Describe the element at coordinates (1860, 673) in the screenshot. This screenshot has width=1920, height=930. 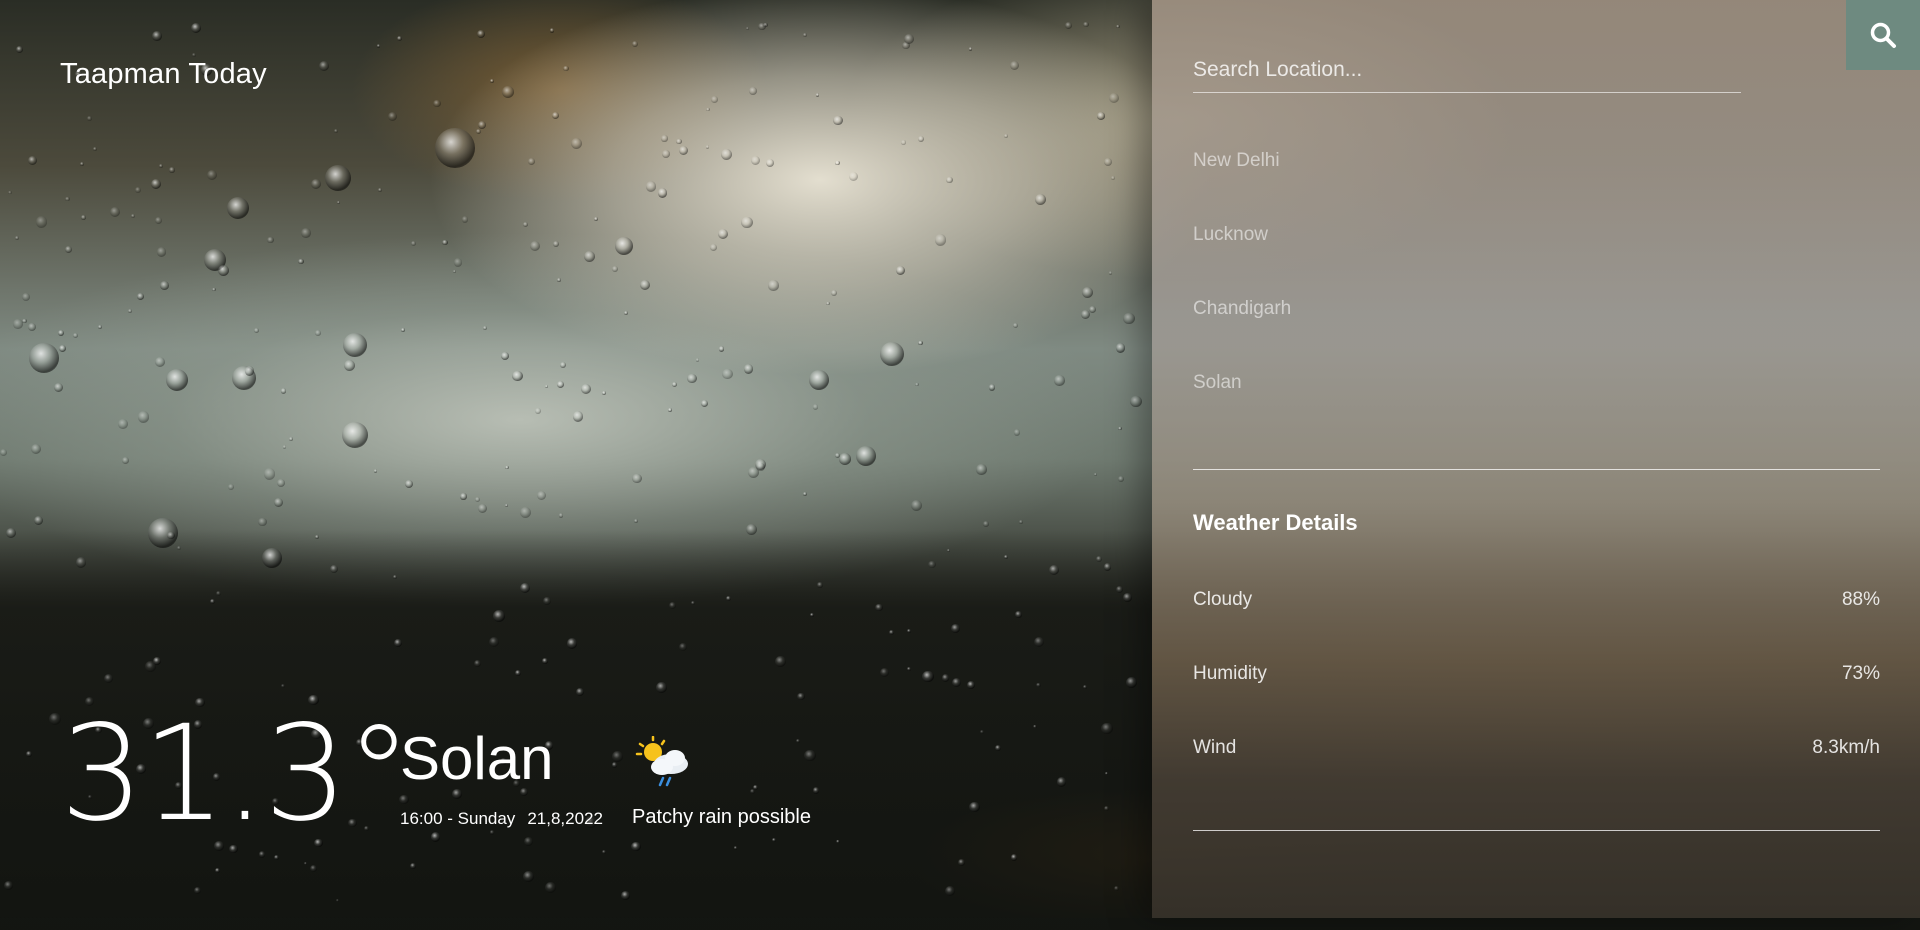
I see `detail-value: 73%` at that location.